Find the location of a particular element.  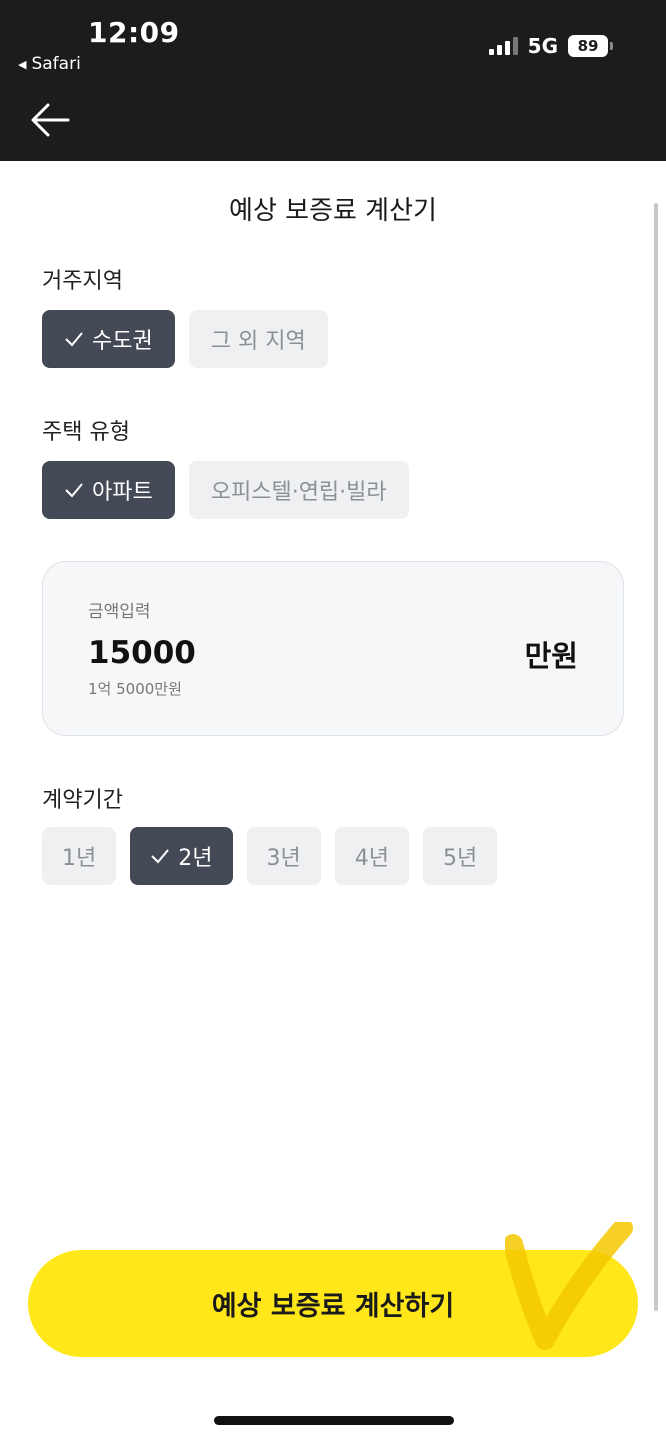

region-option-other: 그 외 지역 is located at coordinates (258, 339).